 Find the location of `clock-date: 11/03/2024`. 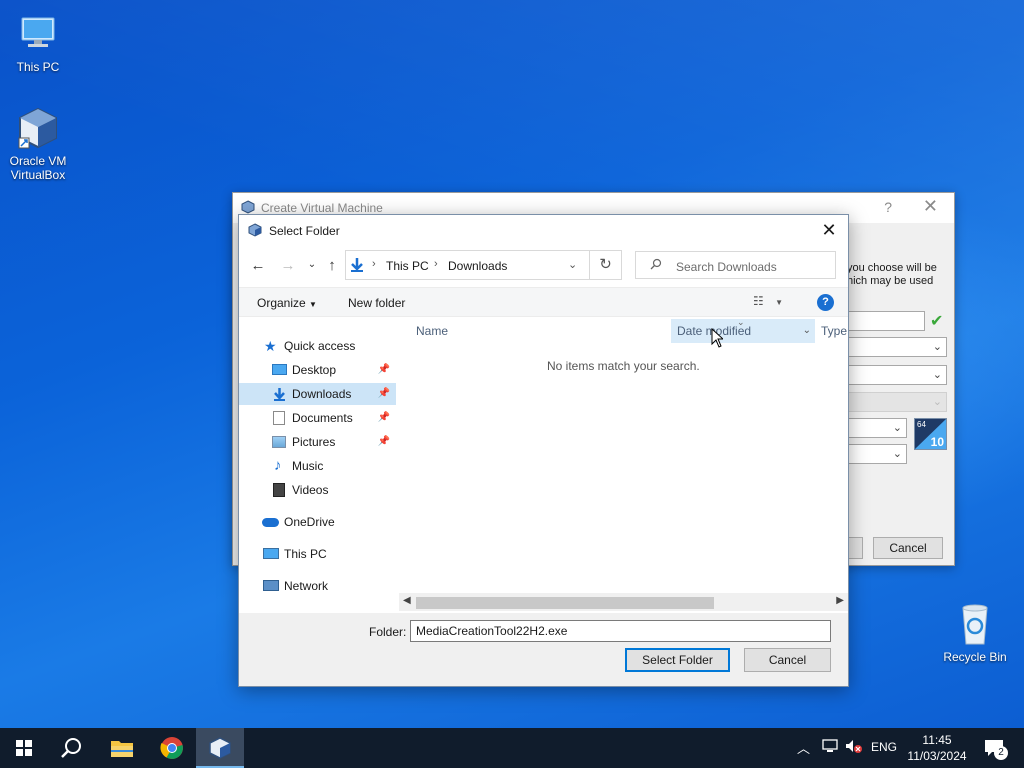

clock-date: 11/03/2024 is located at coordinates (937, 756).